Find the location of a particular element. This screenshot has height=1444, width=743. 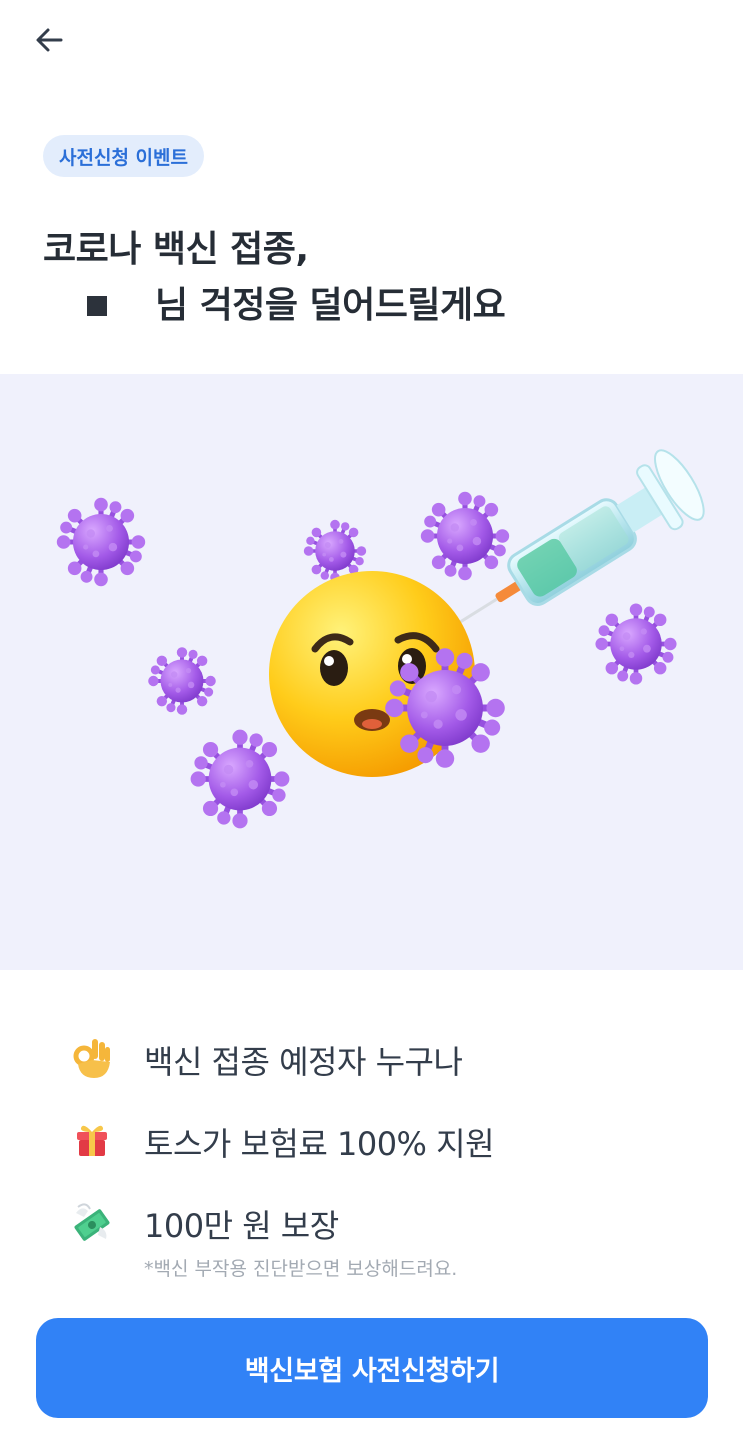

feature-item: 100만 원 보장 *백신 부작용 진단받으면 보상해드려요. is located at coordinates (380, 1241).